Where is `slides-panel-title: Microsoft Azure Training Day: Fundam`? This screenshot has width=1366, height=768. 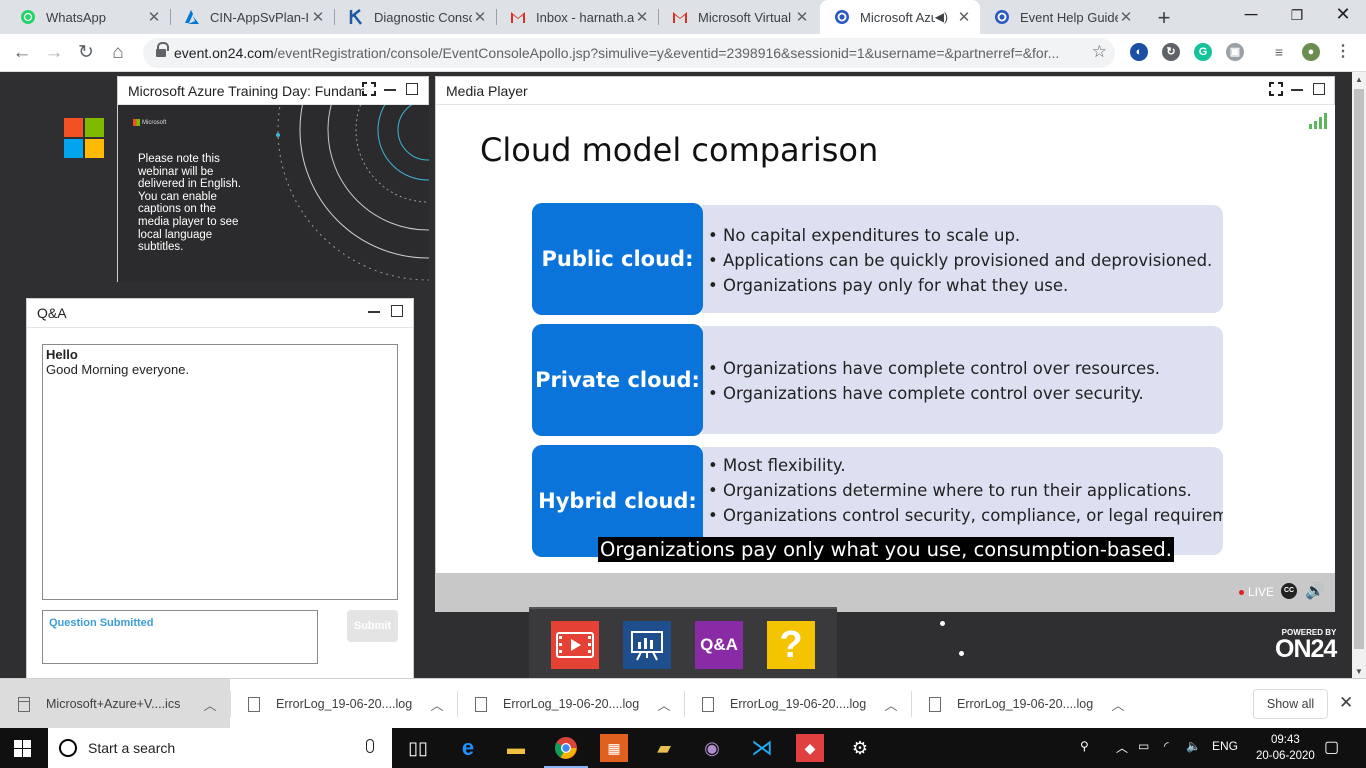
slides-panel-title: Microsoft Azure Training Day: Fundam is located at coordinates (246, 91).